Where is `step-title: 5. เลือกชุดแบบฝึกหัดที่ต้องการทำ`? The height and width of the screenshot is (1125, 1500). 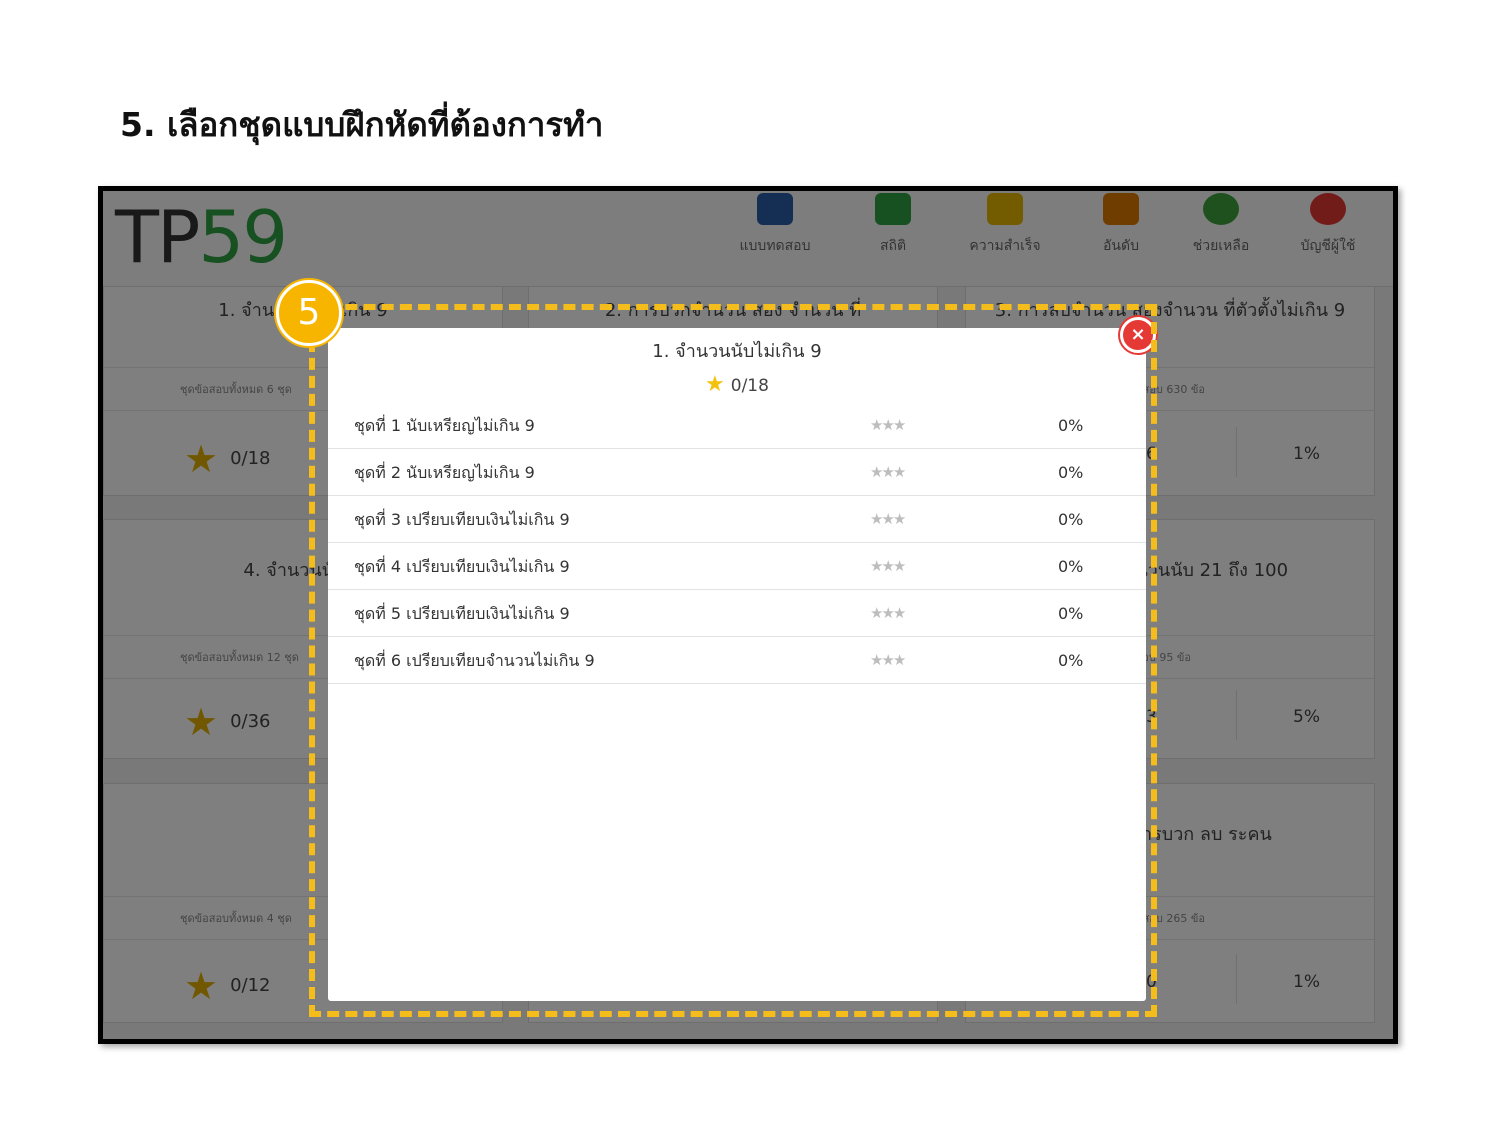
step-title: 5. เลือกชุดแบบฝึกหัดที่ต้องการทำ is located at coordinates (362, 124).